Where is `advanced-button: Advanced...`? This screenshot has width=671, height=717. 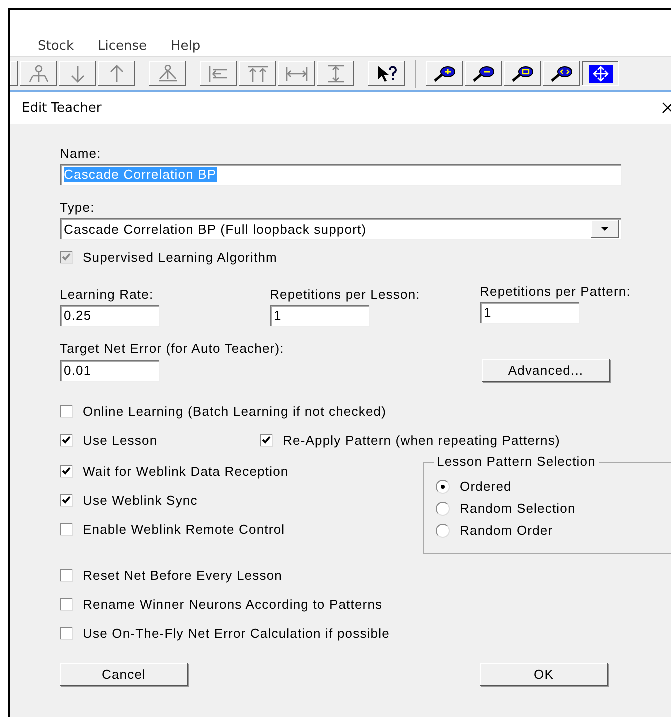
advanced-button: Advanced... is located at coordinates (546, 370).